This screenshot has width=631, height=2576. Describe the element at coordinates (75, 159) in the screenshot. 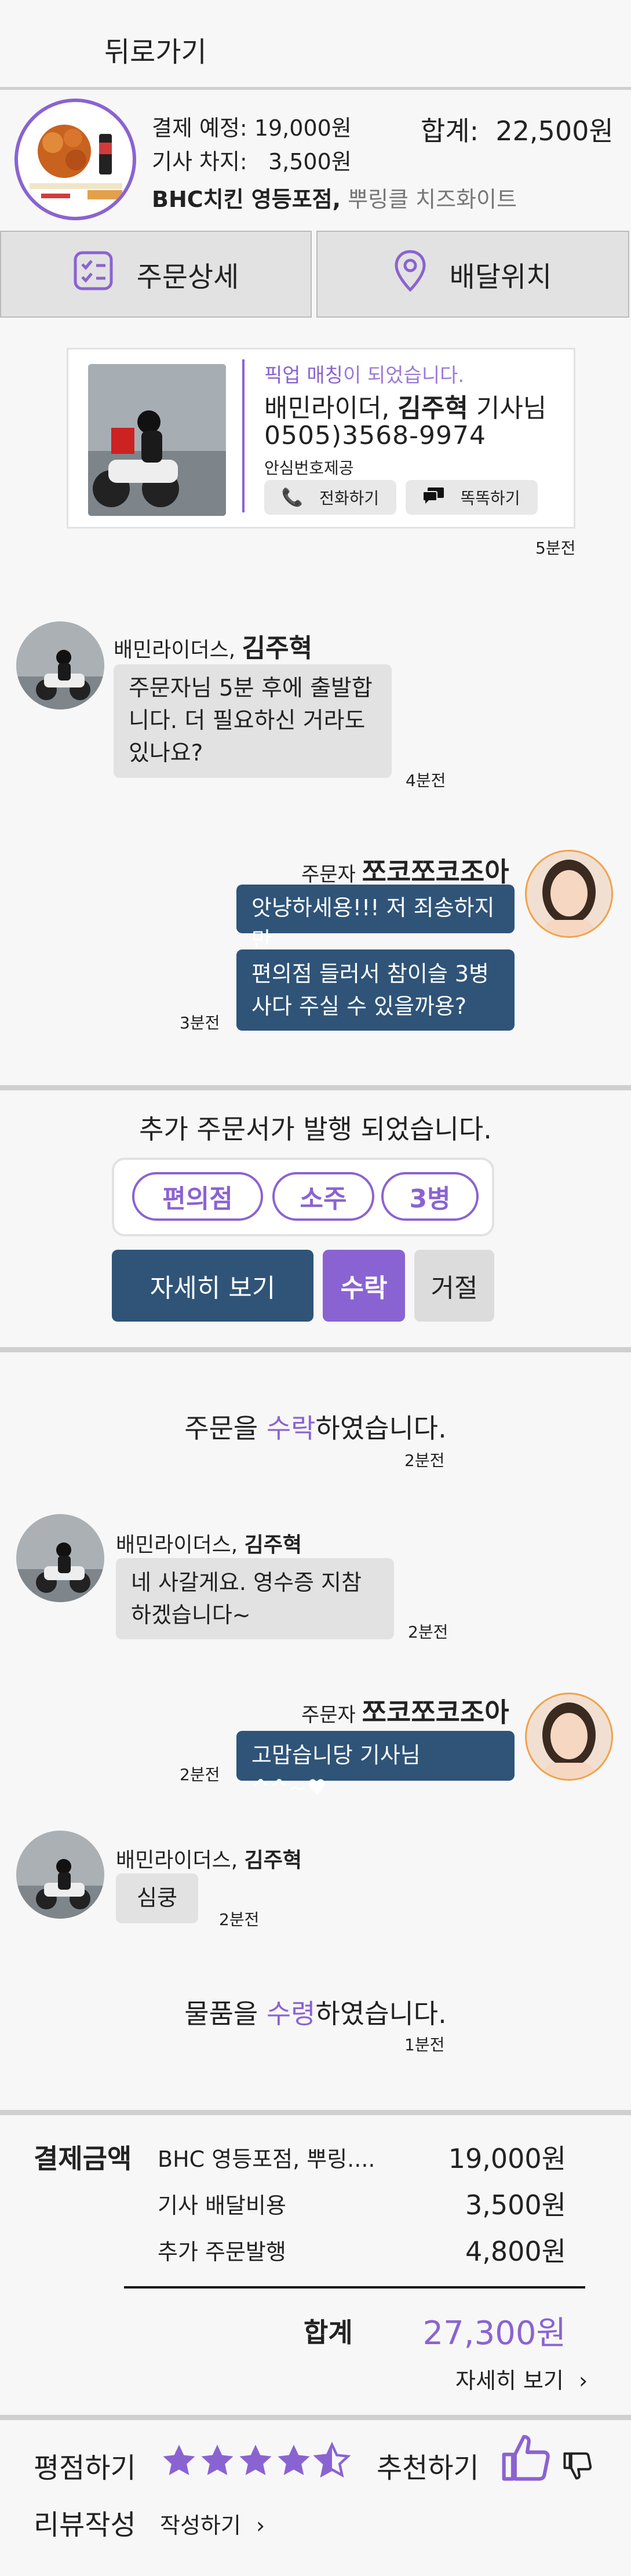

I see `menu-thumbnail` at that location.